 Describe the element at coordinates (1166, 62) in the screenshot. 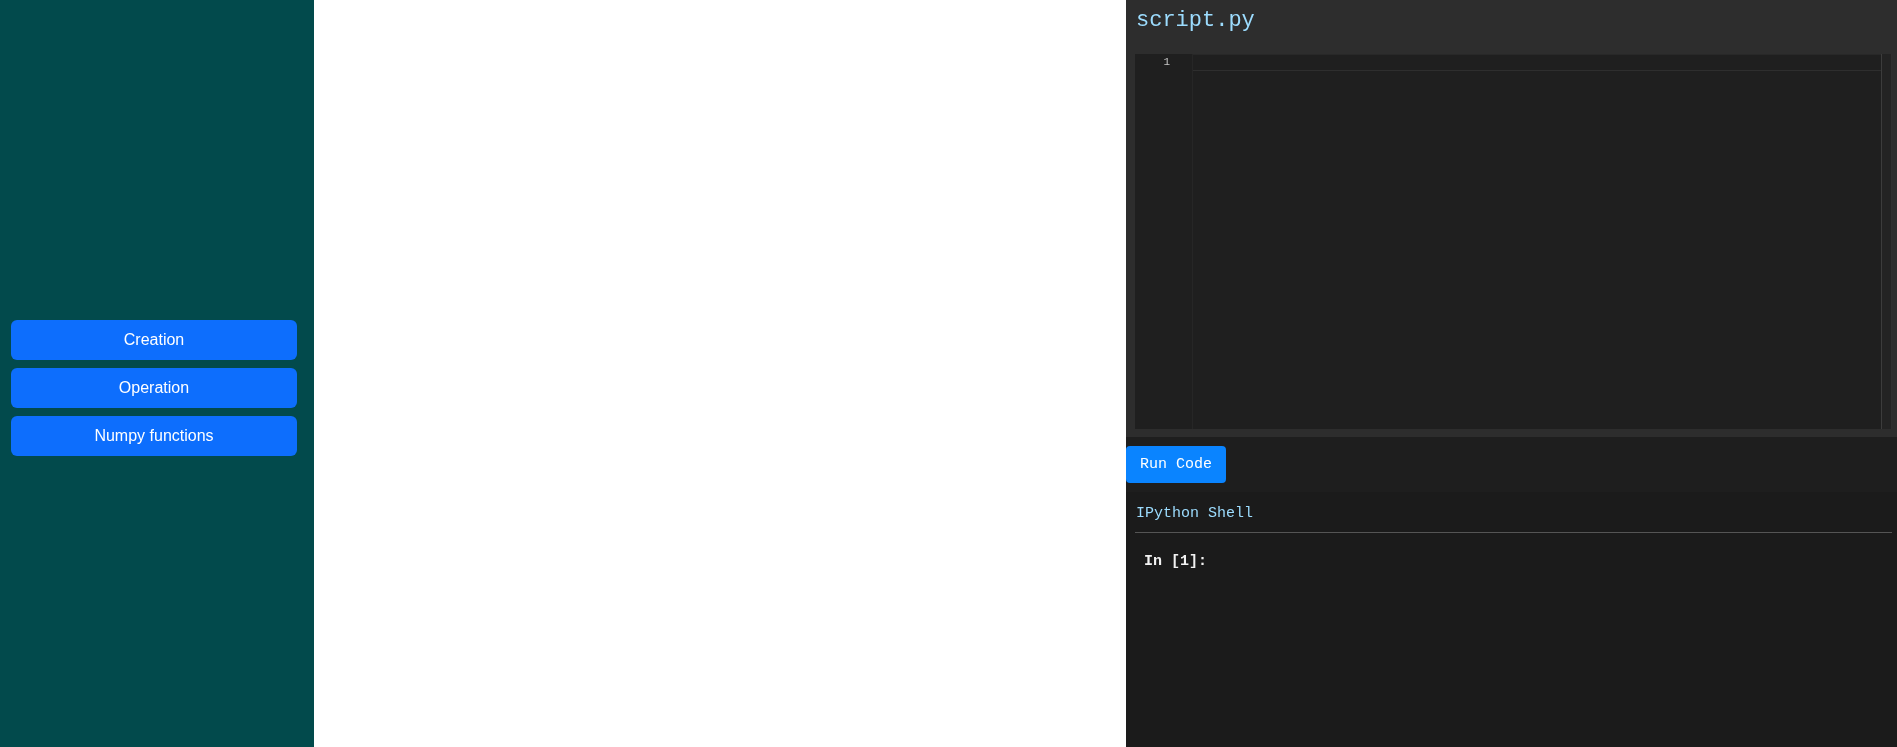

I see `line-number: 1` at that location.